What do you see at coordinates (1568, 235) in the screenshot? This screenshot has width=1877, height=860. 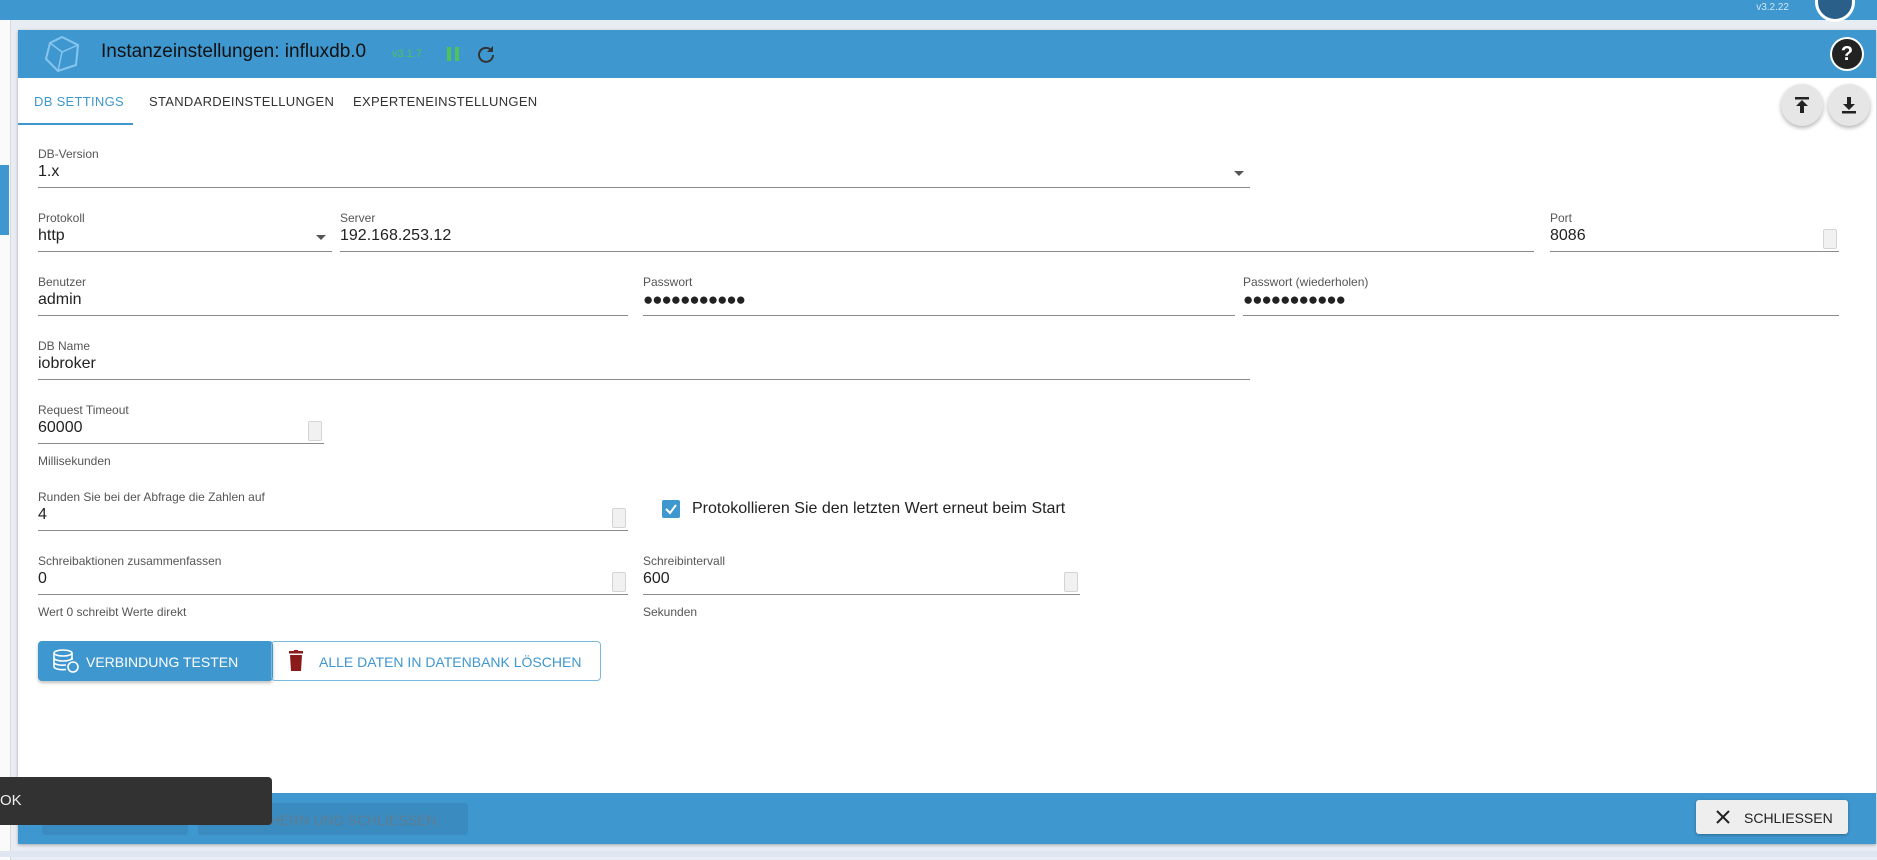 I see `port-value: 8086` at bounding box center [1568, 235].